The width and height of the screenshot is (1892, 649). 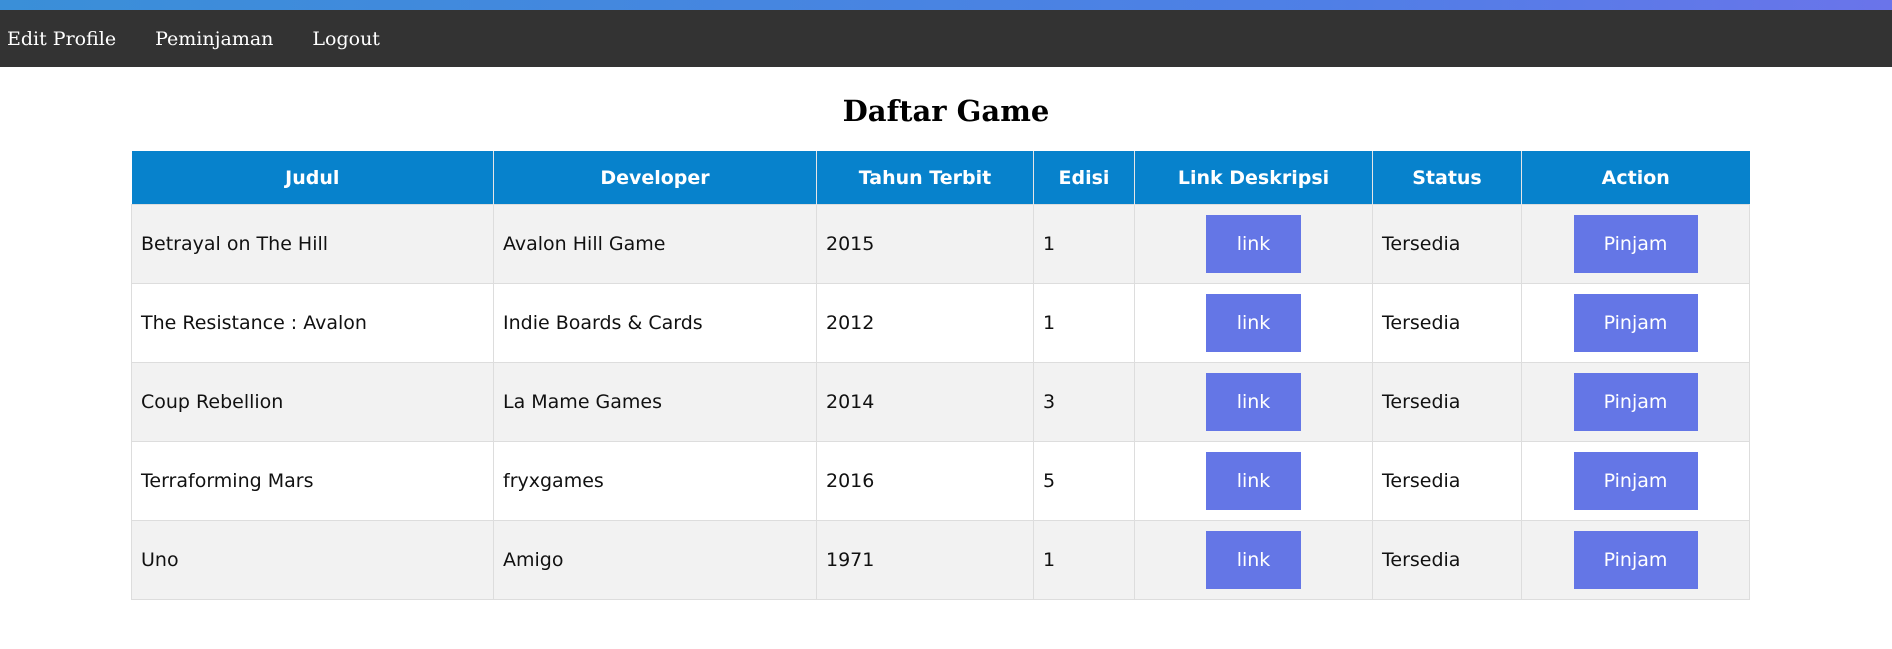 I want to click on cell-developer: Avalon Hill Game, so click(x=655, y=244).